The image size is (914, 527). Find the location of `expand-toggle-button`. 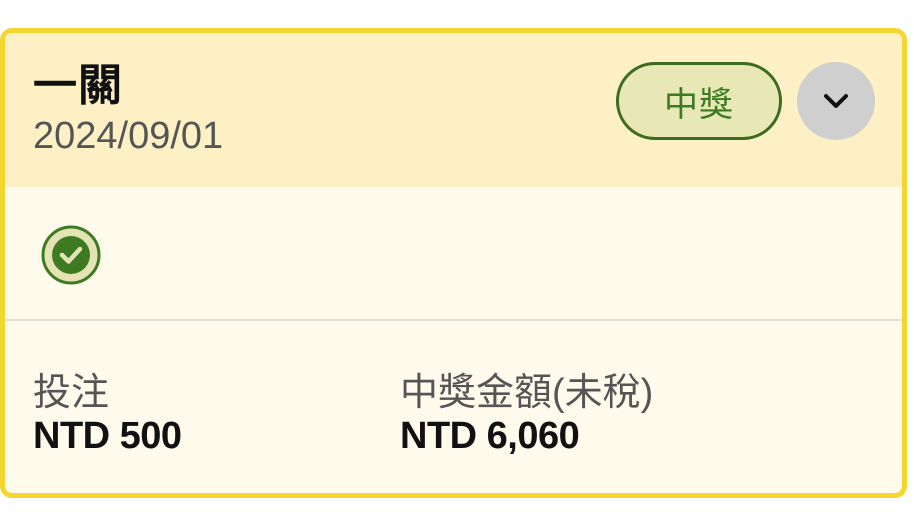

expand-toggle-button is located at coordinates (836, 101).